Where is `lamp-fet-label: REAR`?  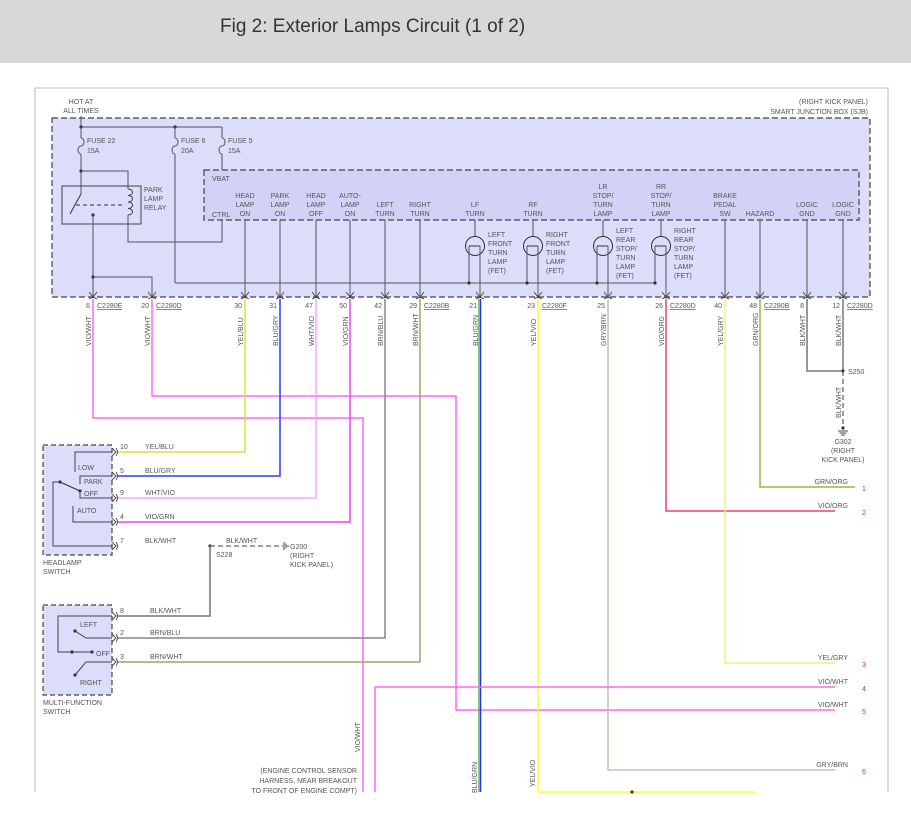 lamp-fet-label: REAR is located at coordinates (683, 240).